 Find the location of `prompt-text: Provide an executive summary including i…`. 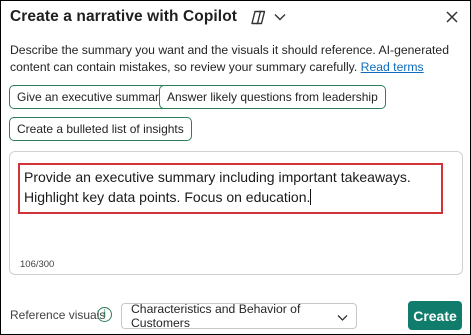

prompt-text: Provide an executive summary including i… is located at coordinates (217, 187).